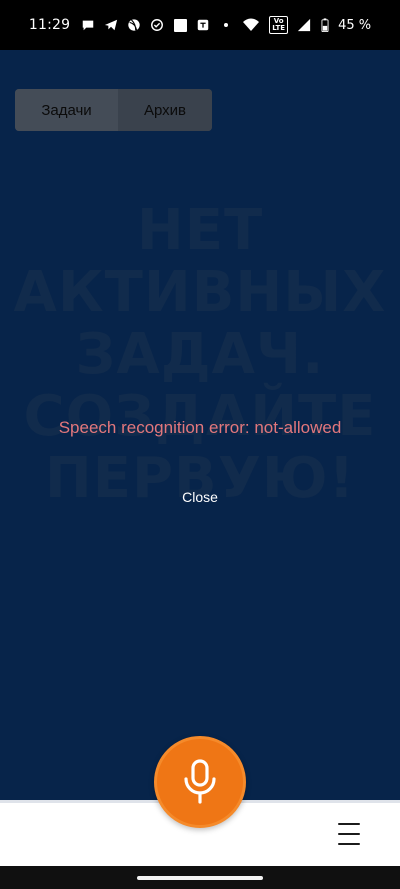  What do you see at coordinates (355, 25) in the screenshot?
I see `battery-percent: 45 %` at bounding box center [355, 25].